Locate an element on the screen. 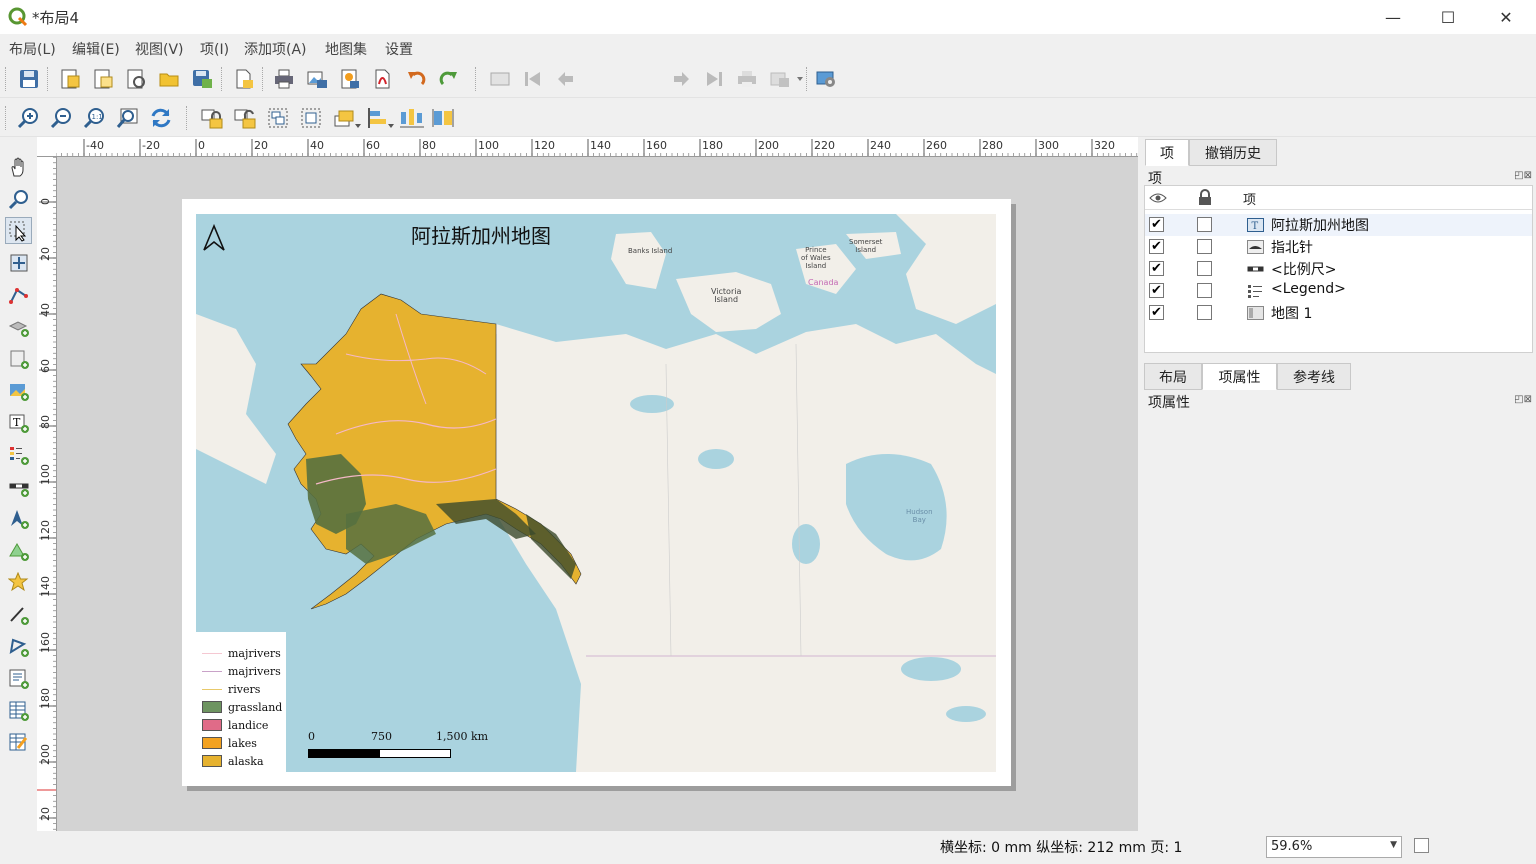 The image size is (1536, 864). item-row: ✔ 指北针 is located at coordinates (1338, 247).